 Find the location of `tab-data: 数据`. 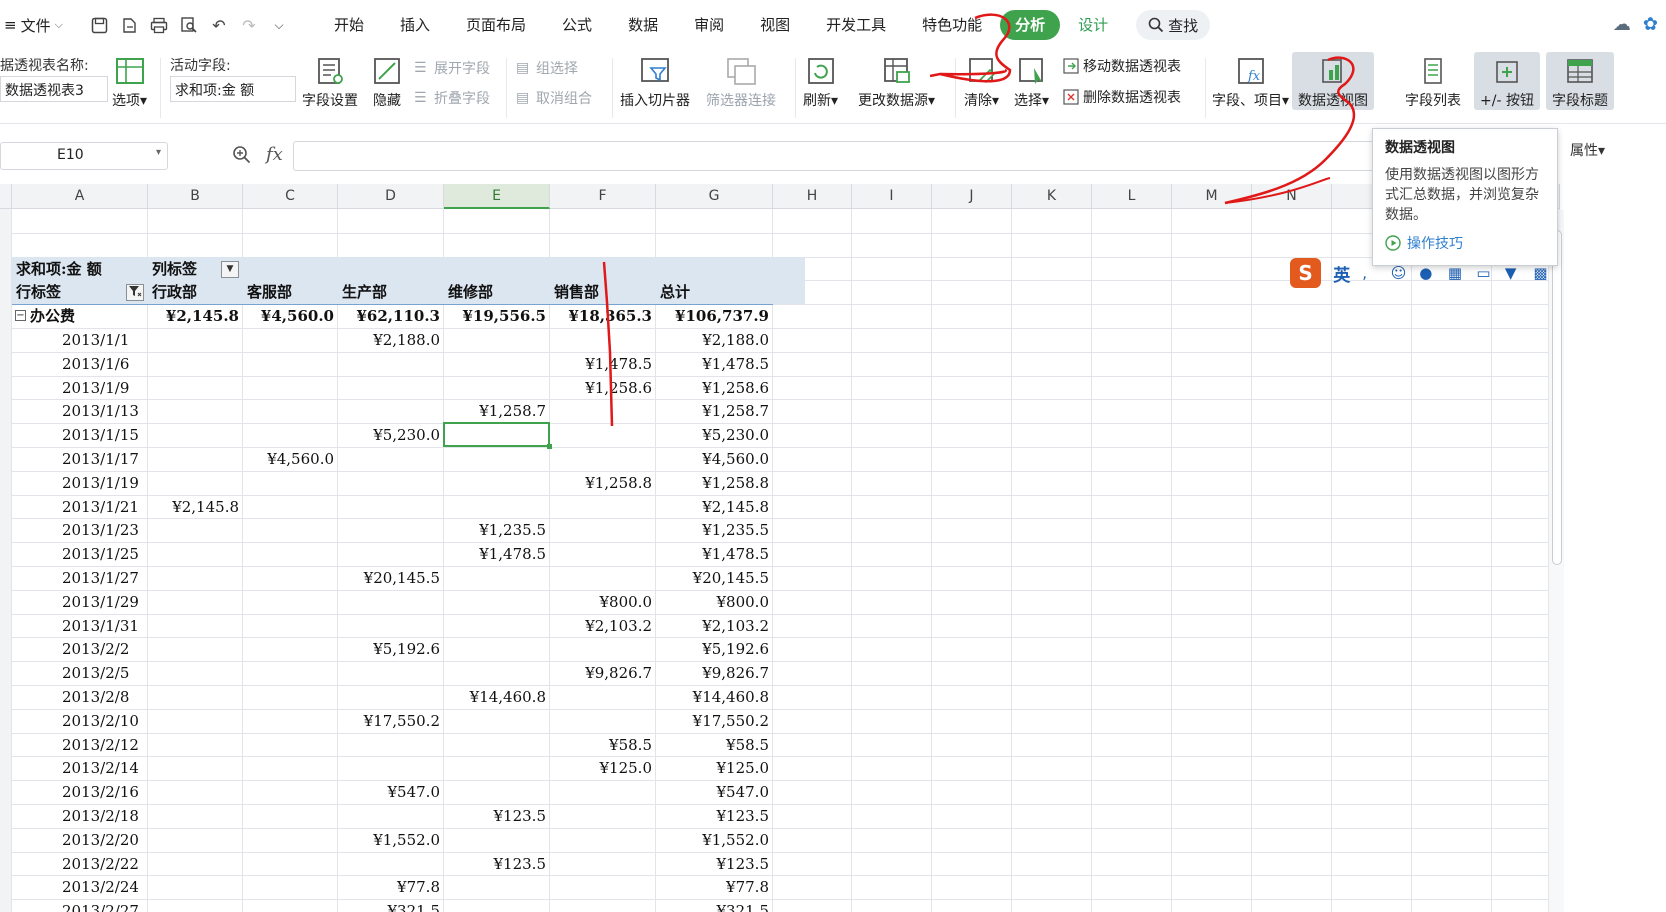

tab-data: 数据 is located at coordinates (643, 25).